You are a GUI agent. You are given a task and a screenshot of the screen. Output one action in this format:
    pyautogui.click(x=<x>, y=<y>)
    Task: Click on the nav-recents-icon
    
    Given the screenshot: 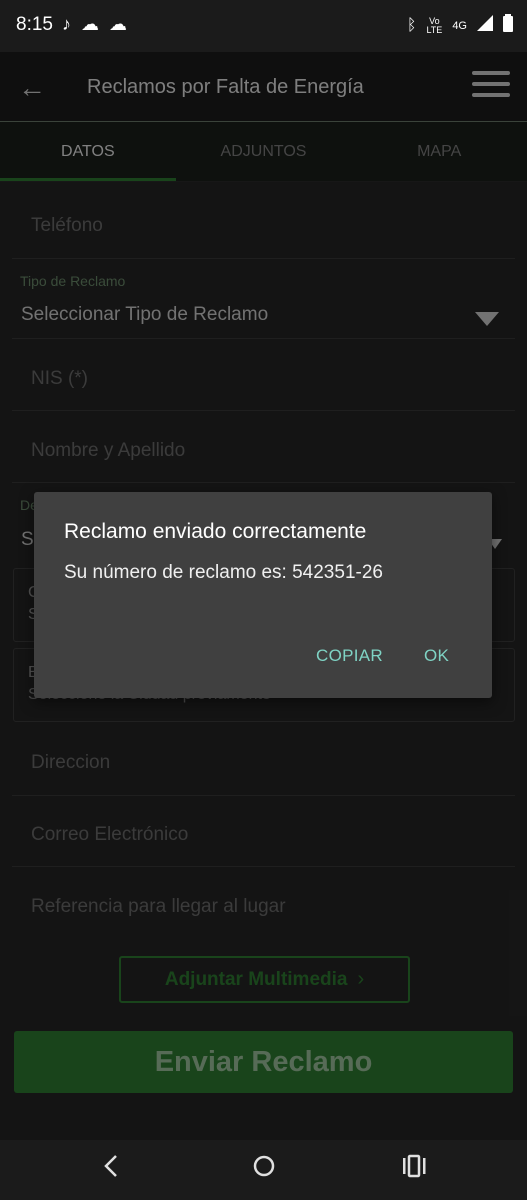 What is the action you would take?
    pyautogui.click(x=415, y=1169)
    